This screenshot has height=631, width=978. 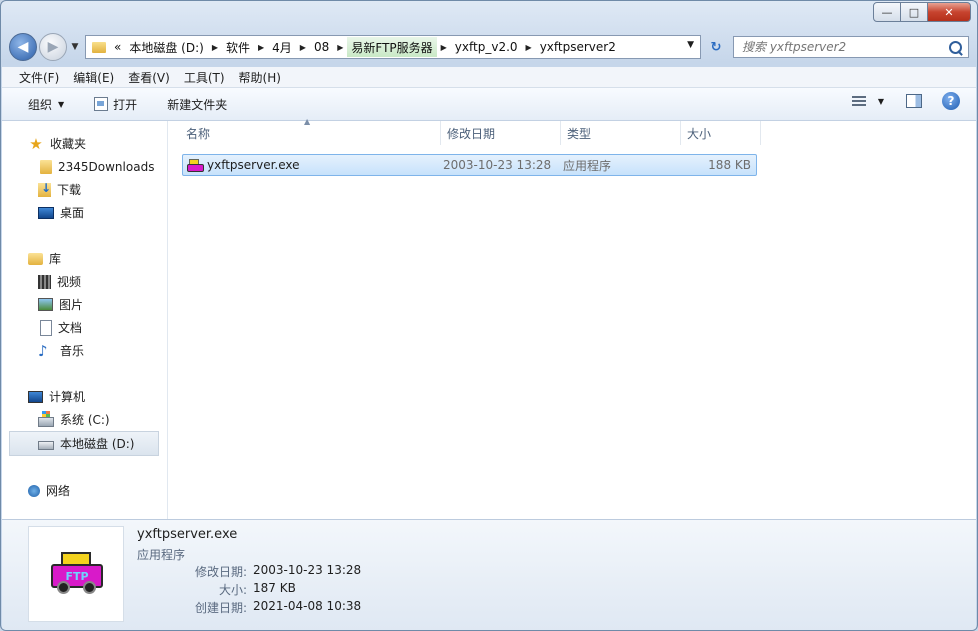 I want to click on recent-pages-dropdown: ▼, so click(x=75, y=47).